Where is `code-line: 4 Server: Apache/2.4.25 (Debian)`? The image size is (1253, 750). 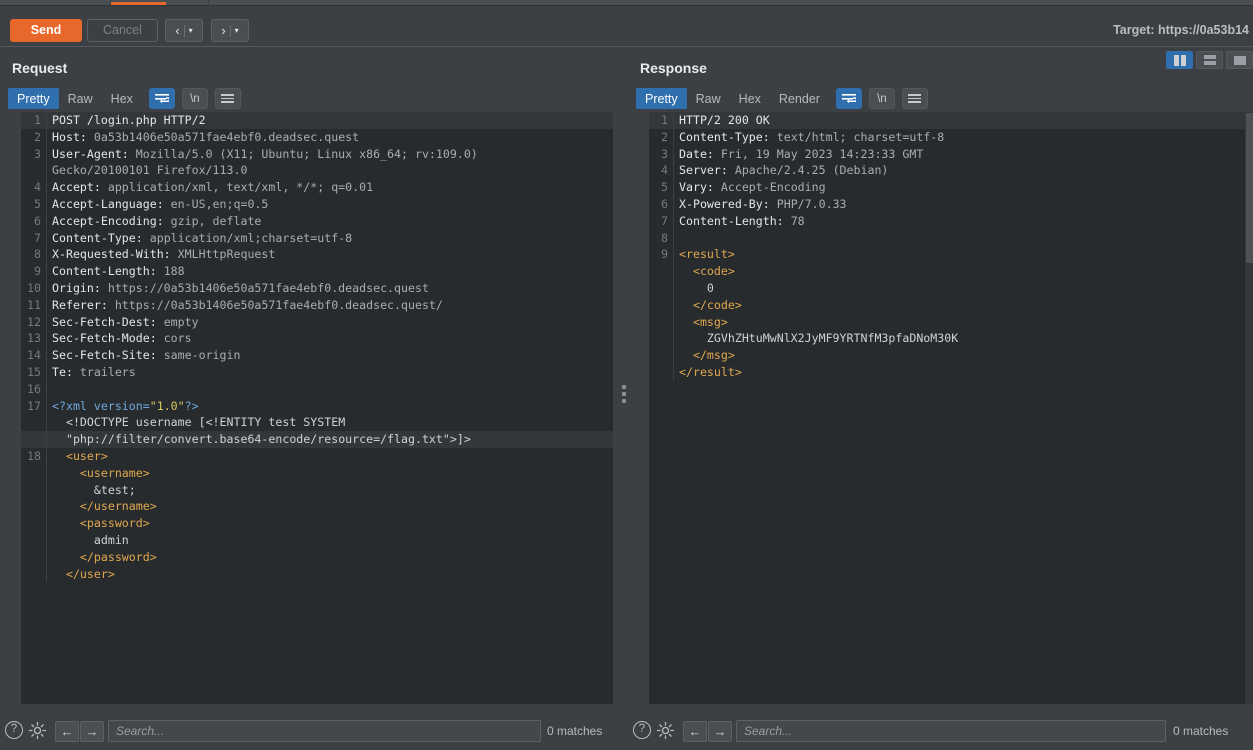
code-line: 4 Server: Apache/2.4.25 (Debian) is located at coordinates (951, 171).